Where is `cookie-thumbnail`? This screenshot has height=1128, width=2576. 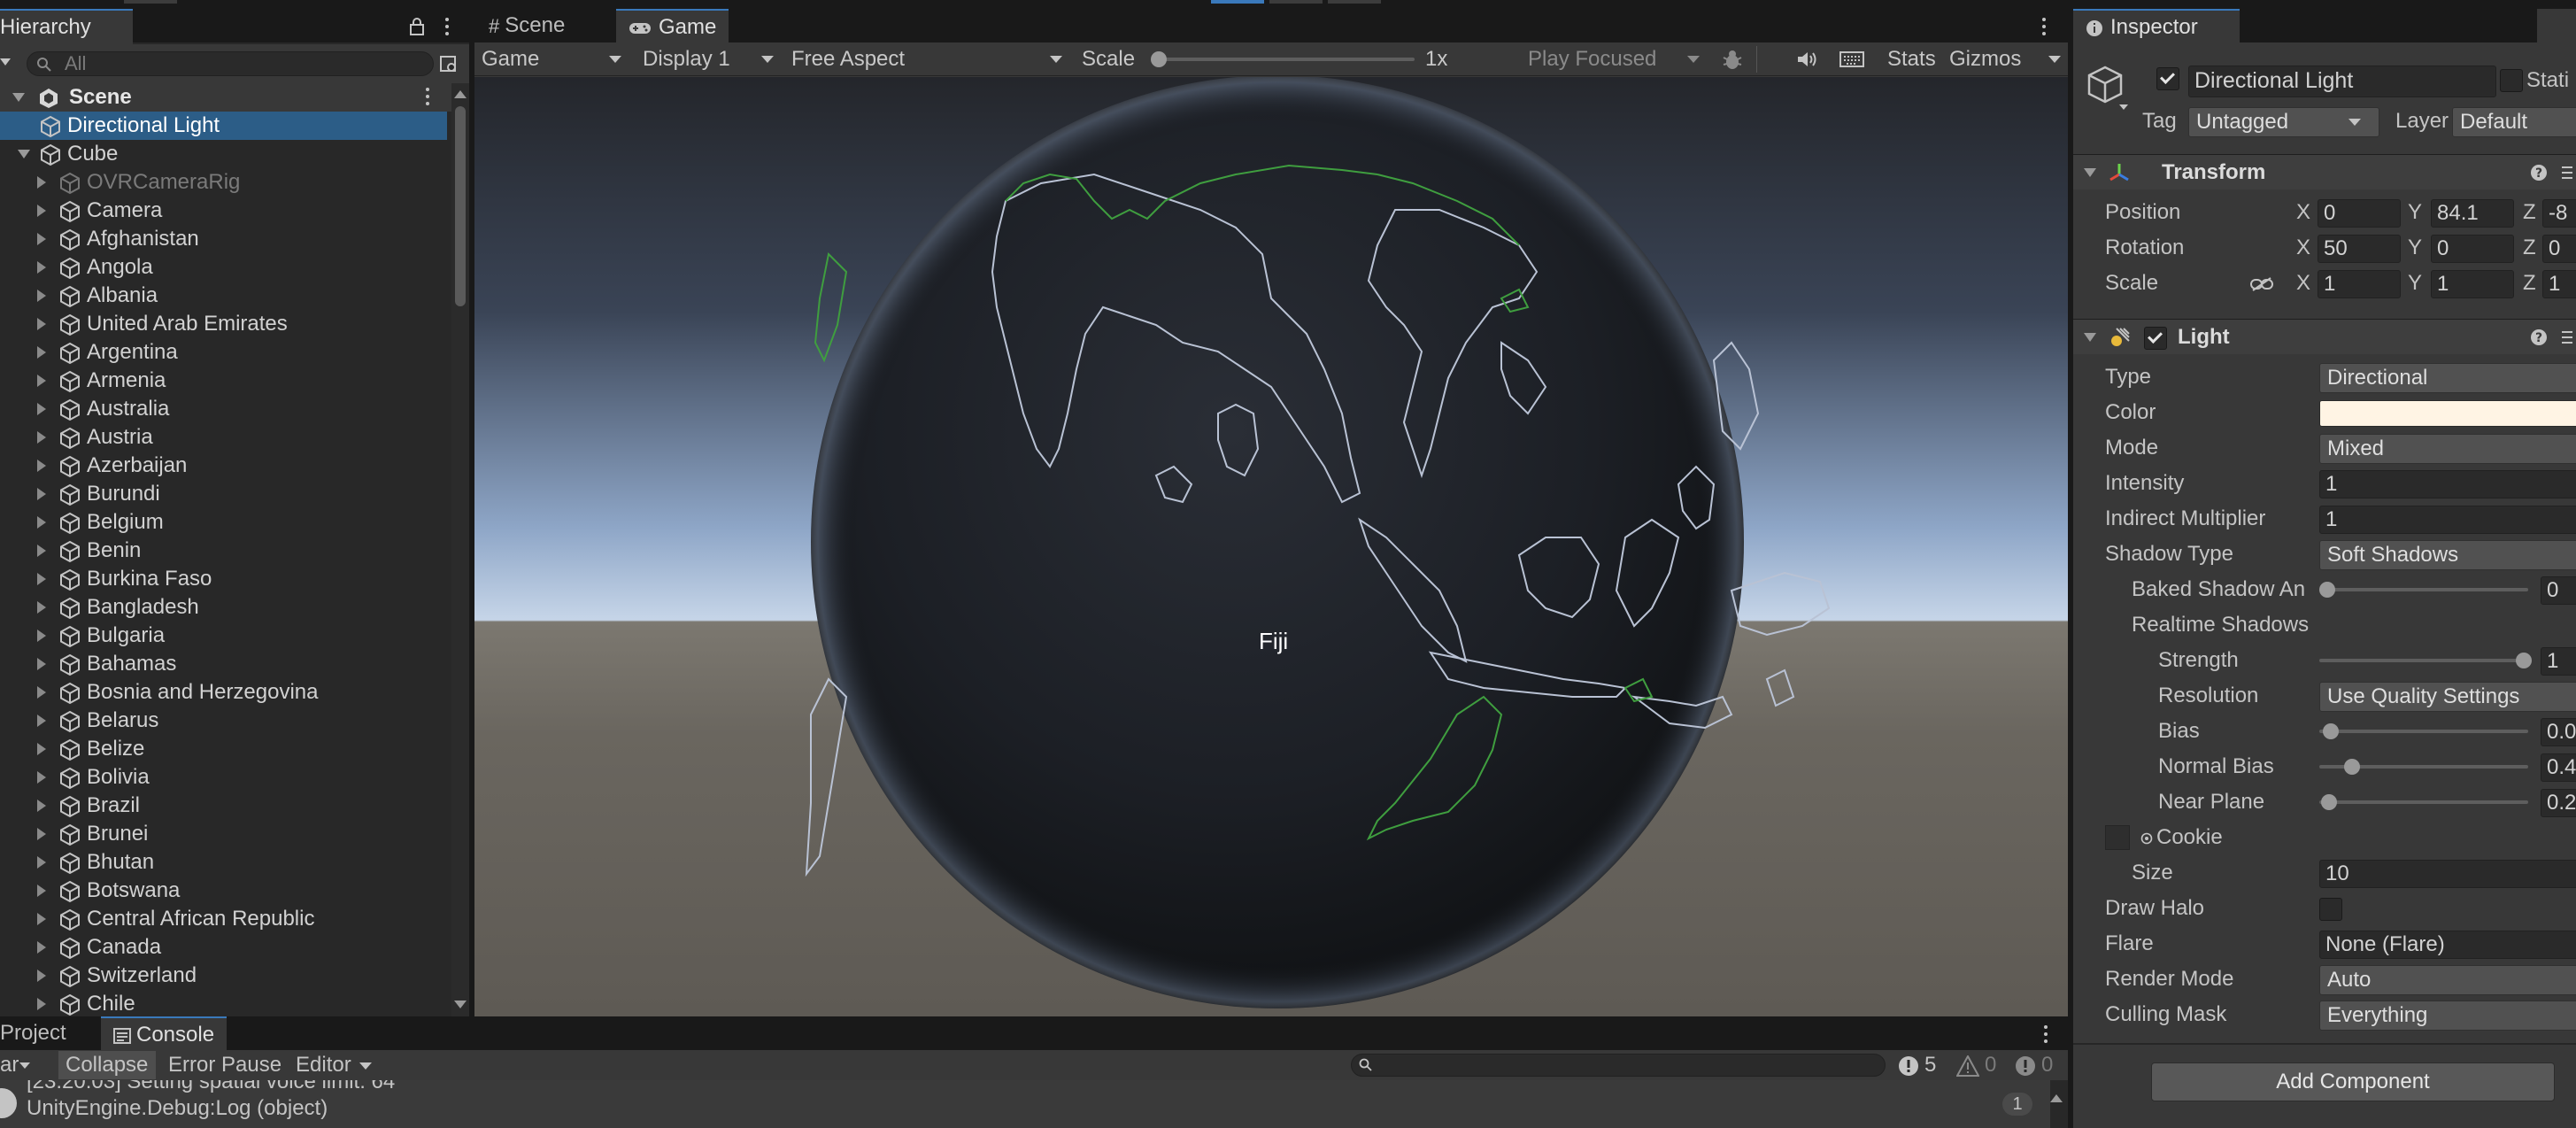
cookie-thumbnail is located at coordinates (2117, 837).